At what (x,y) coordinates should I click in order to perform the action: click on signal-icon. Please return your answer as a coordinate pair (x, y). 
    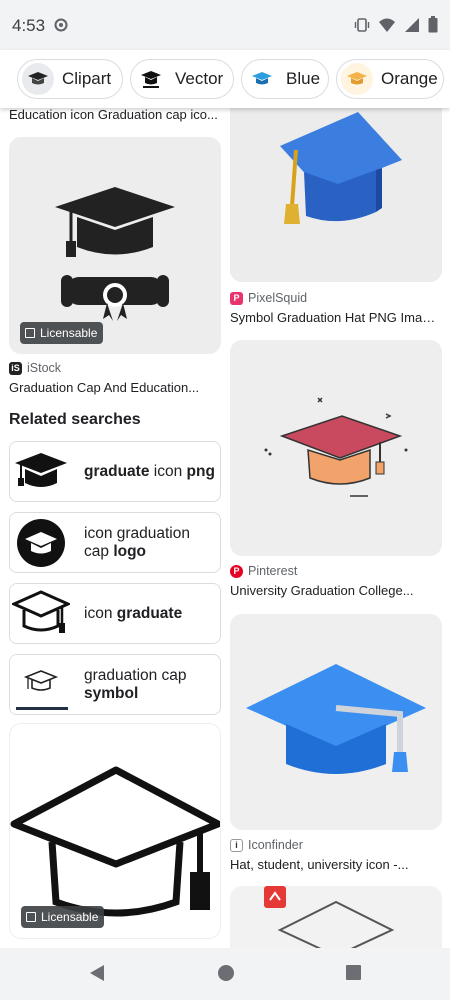
    Looking at the image, I should click on (412, 24).